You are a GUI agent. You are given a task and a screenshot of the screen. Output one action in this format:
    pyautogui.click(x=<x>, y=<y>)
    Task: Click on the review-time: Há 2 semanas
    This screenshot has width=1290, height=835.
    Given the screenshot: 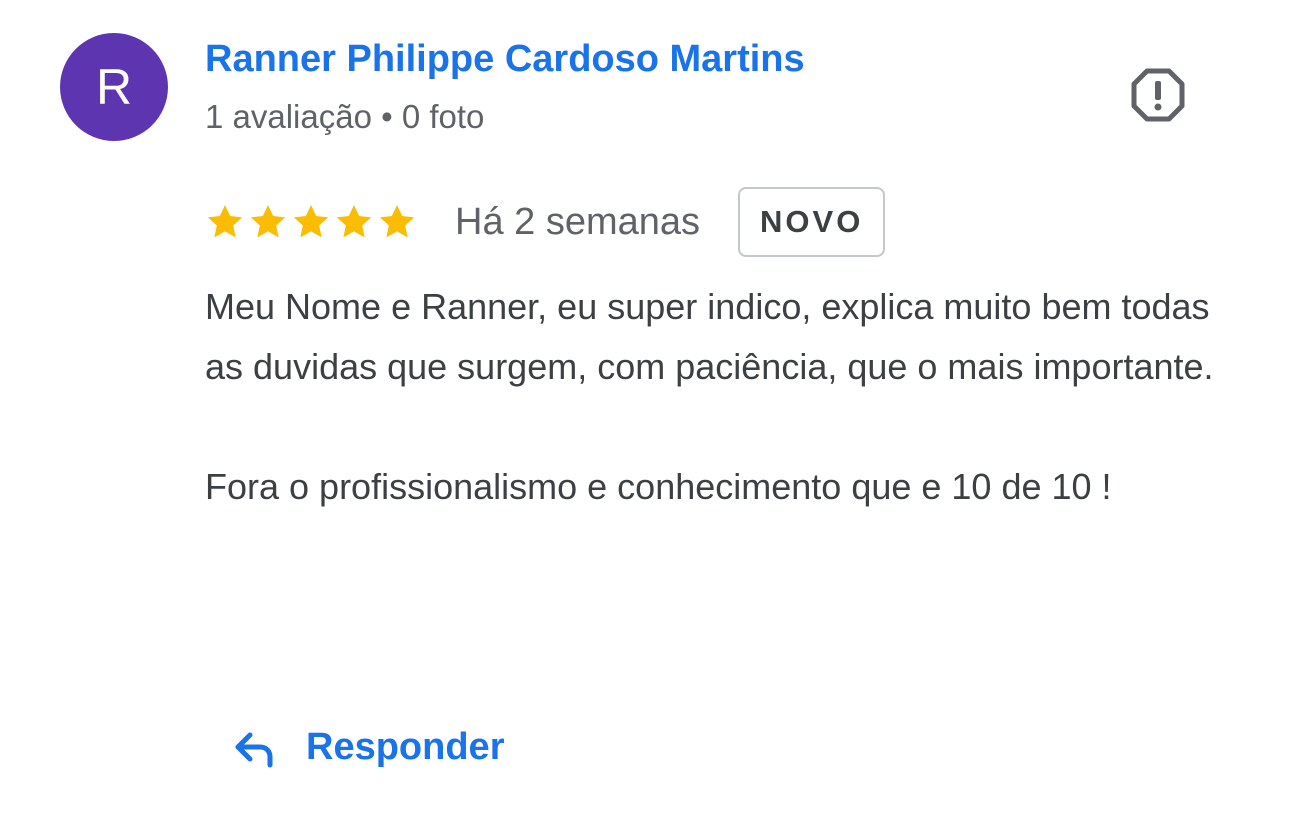 What is the action you would take?
    pyautogui.click(x=578, y=221)
    